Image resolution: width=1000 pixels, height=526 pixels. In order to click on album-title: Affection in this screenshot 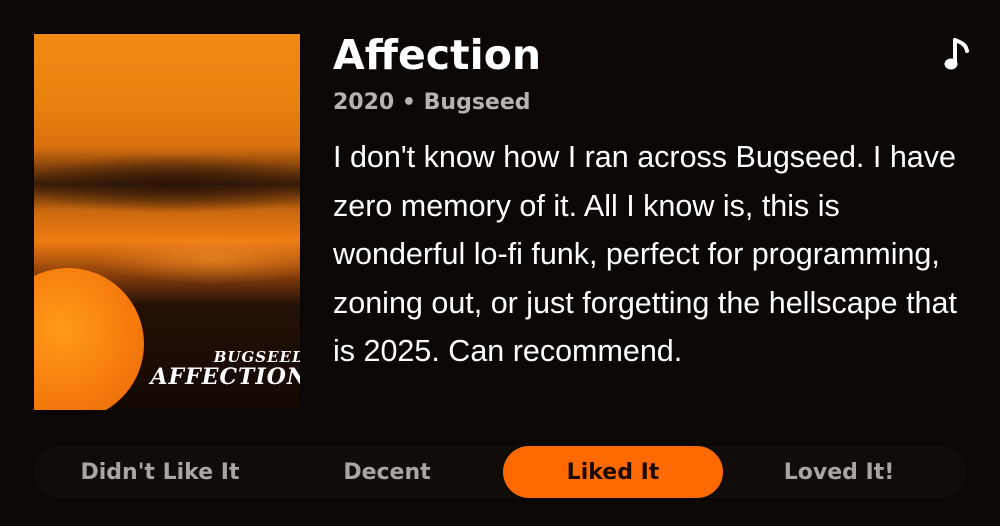, I will do `click(437, 55)`.